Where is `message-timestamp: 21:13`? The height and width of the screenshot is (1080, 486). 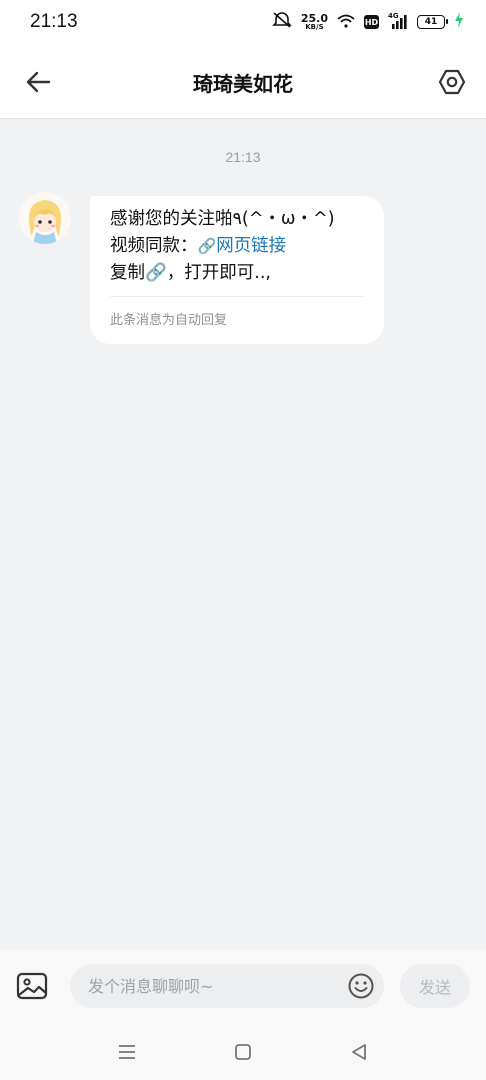 message-timestamp: 21:13 is located at coordinates (243, 157).